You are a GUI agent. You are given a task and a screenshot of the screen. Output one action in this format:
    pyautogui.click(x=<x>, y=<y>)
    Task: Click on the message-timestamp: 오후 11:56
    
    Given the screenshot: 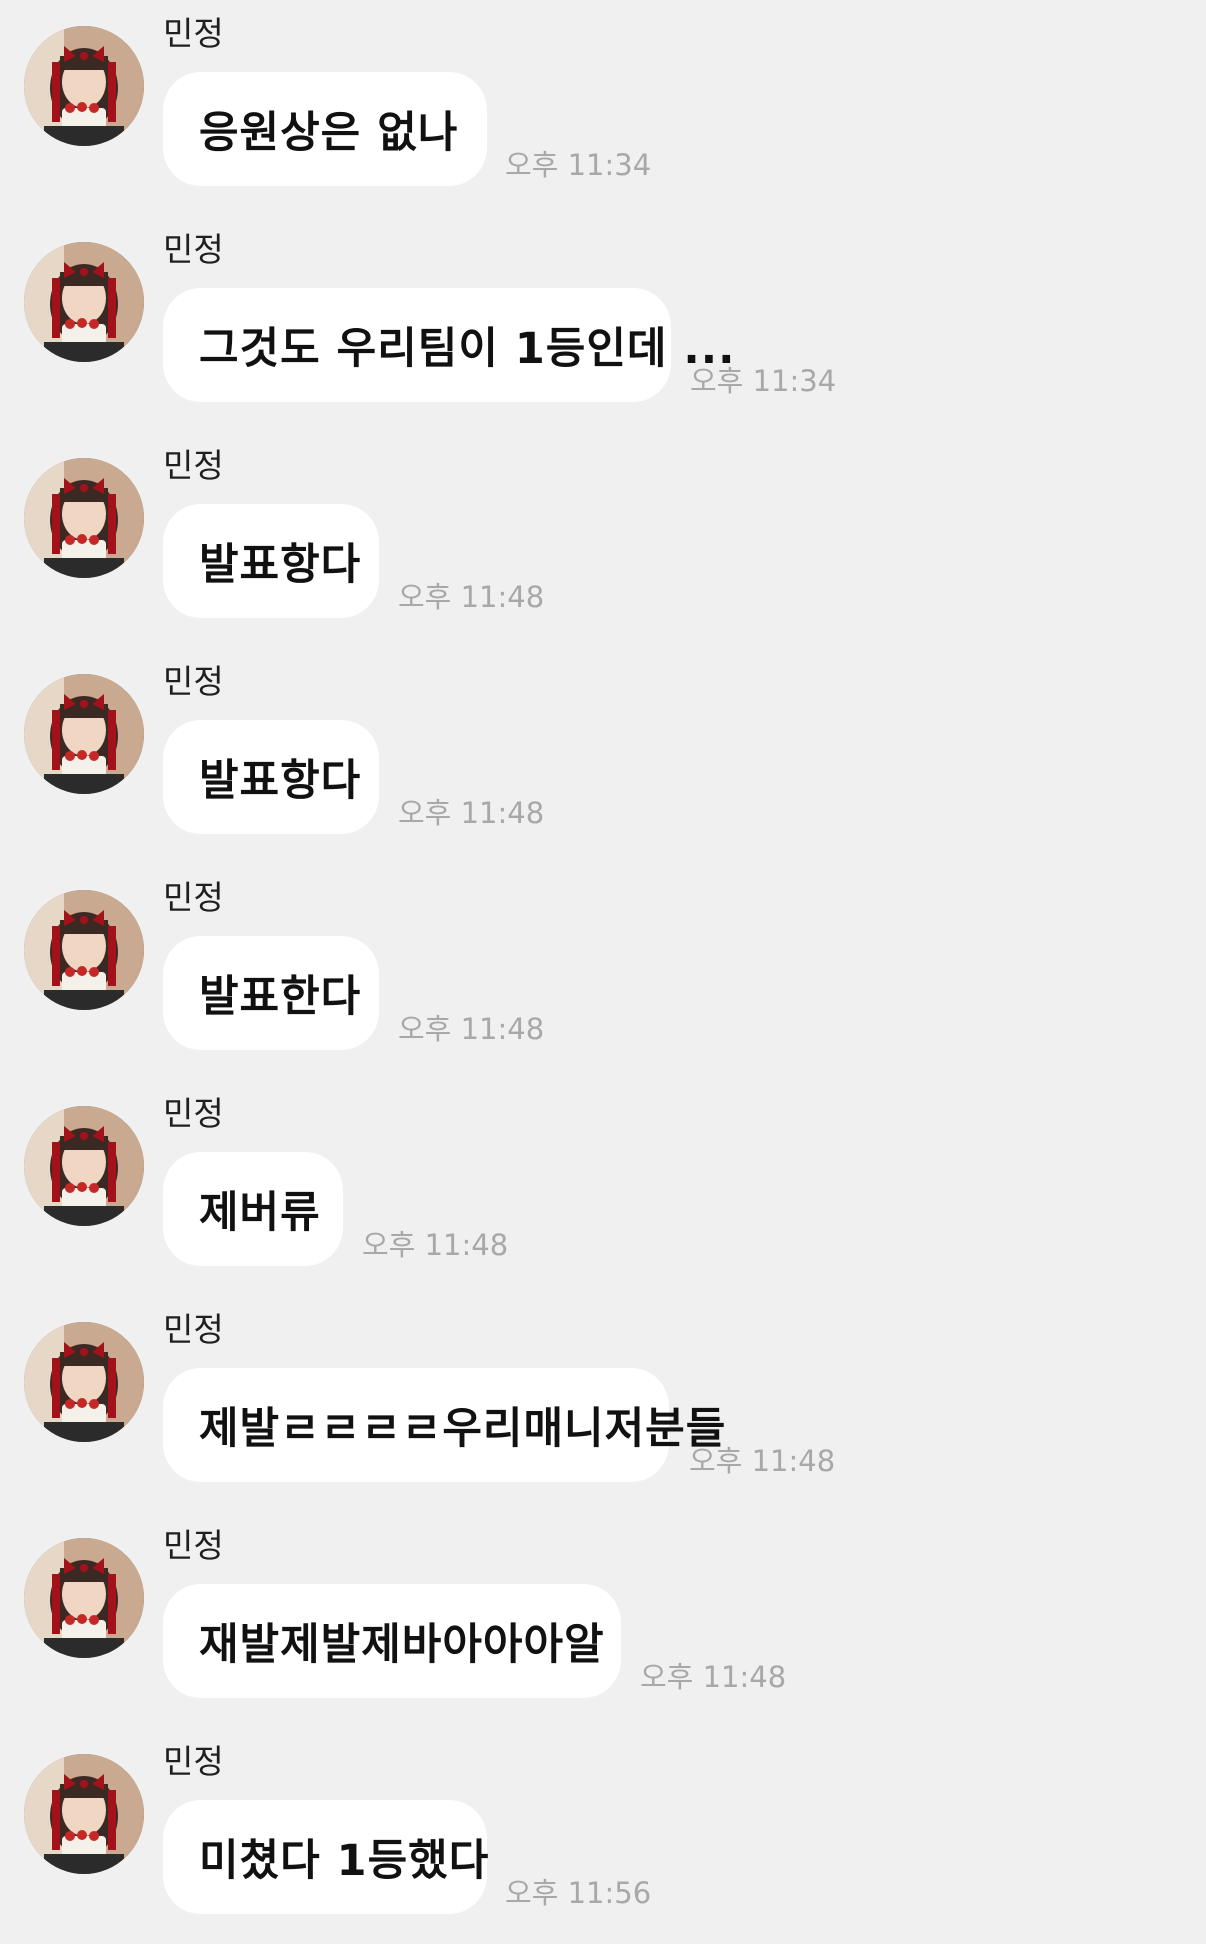 What is the action you would take?
    pyautogui.click(x=578, y=1893)
    